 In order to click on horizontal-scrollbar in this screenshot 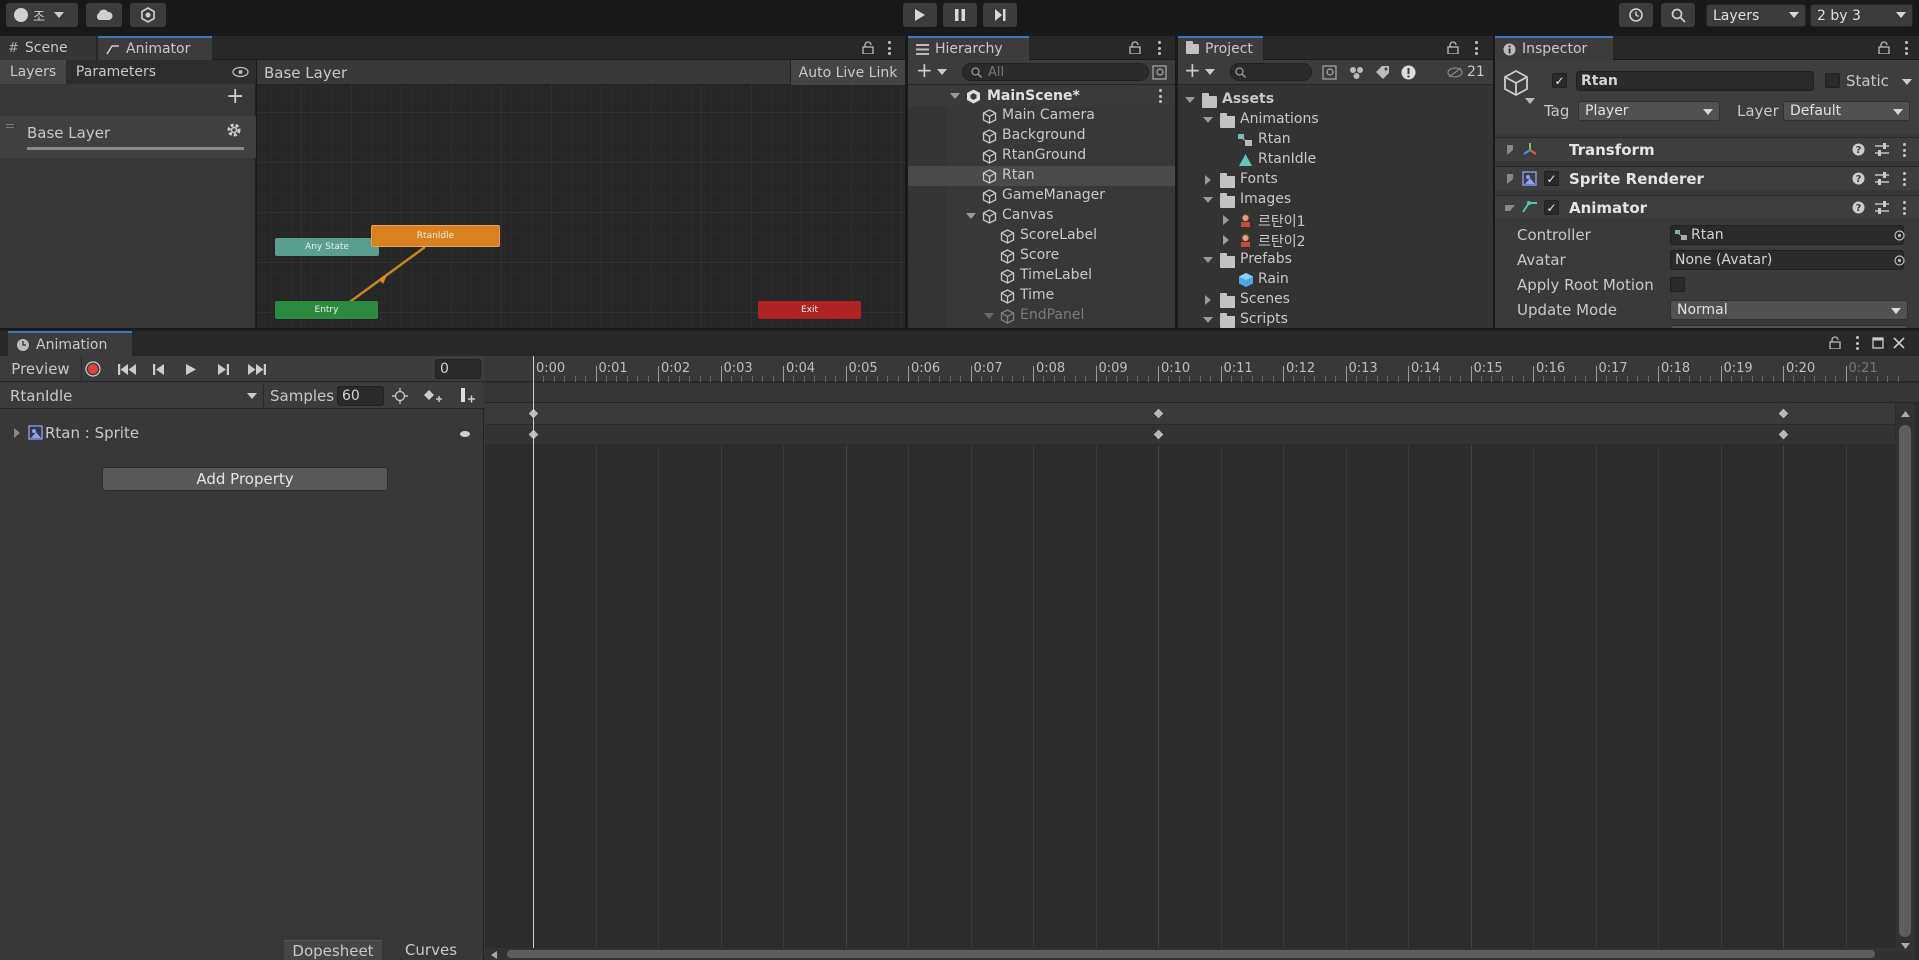, I will do `click(1190, 954)`.